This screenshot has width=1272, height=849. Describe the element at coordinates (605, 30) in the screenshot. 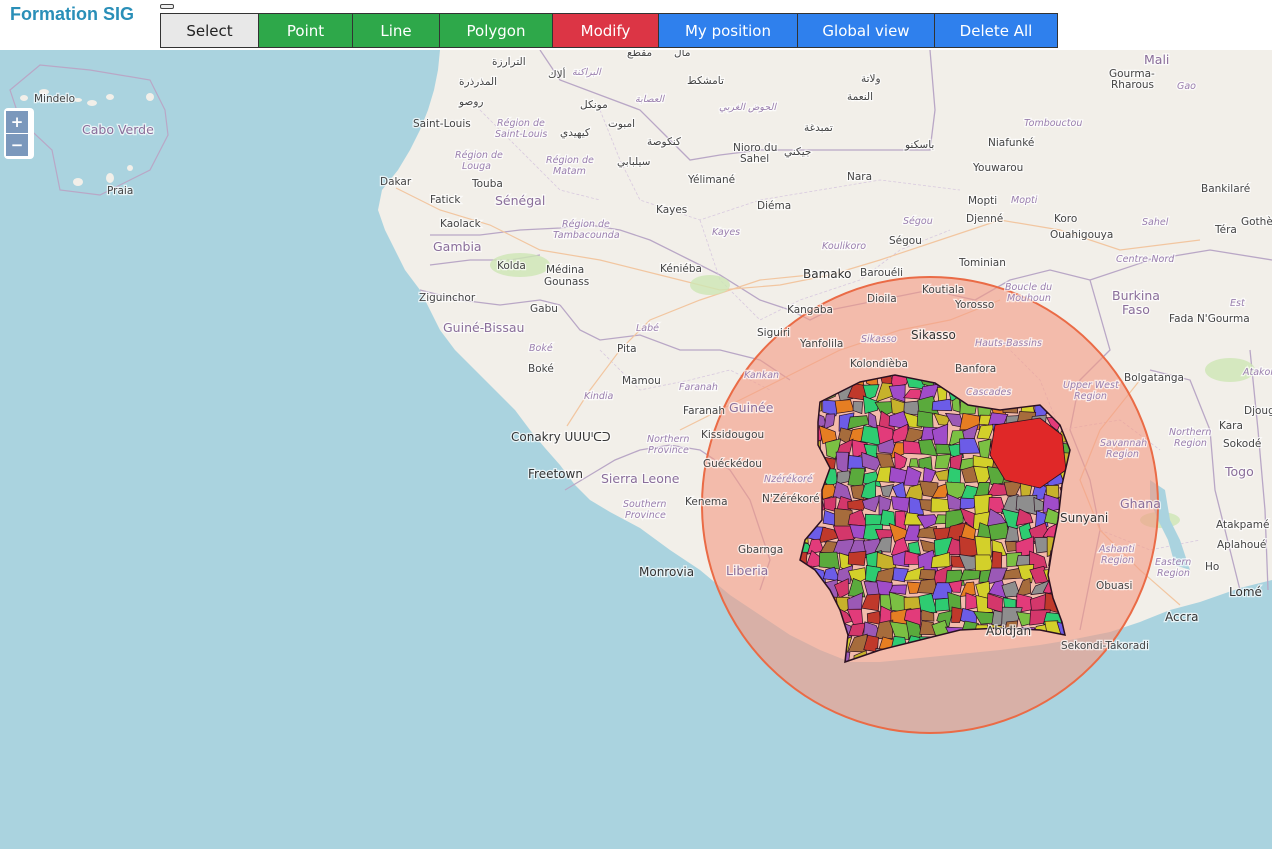

I see `modify-button: Modify` at that location.